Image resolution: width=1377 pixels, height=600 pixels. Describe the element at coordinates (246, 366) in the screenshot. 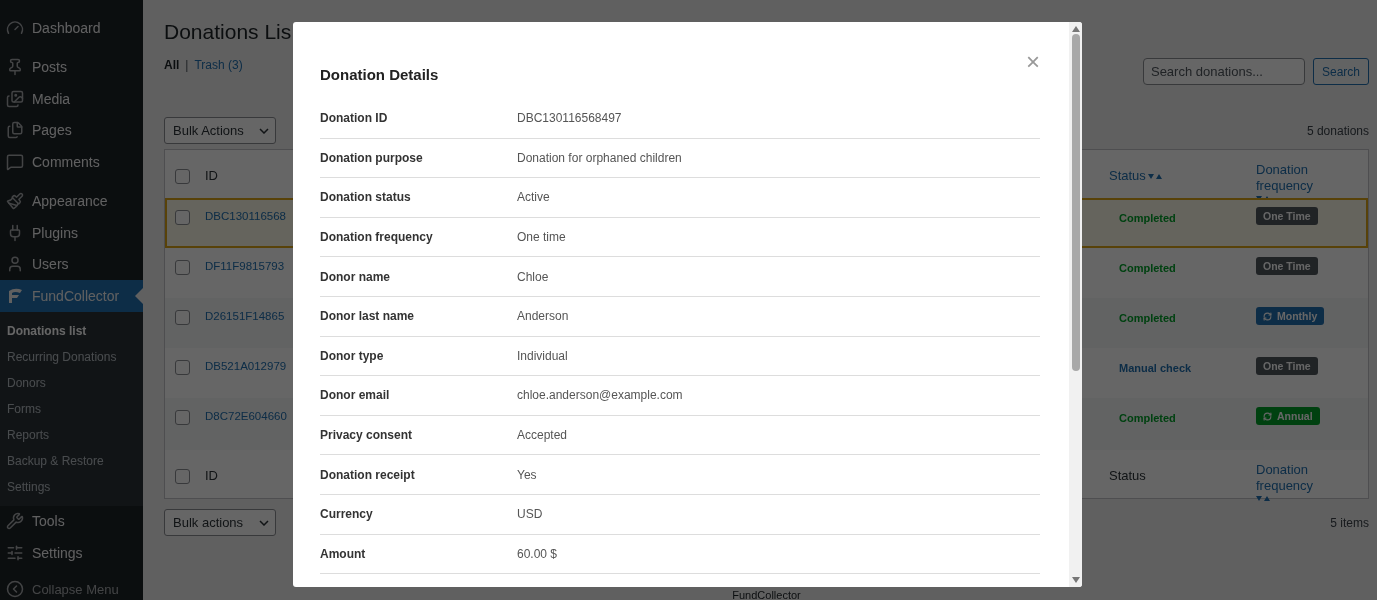

I see `donation-id-link: DB521A012979` at that location.